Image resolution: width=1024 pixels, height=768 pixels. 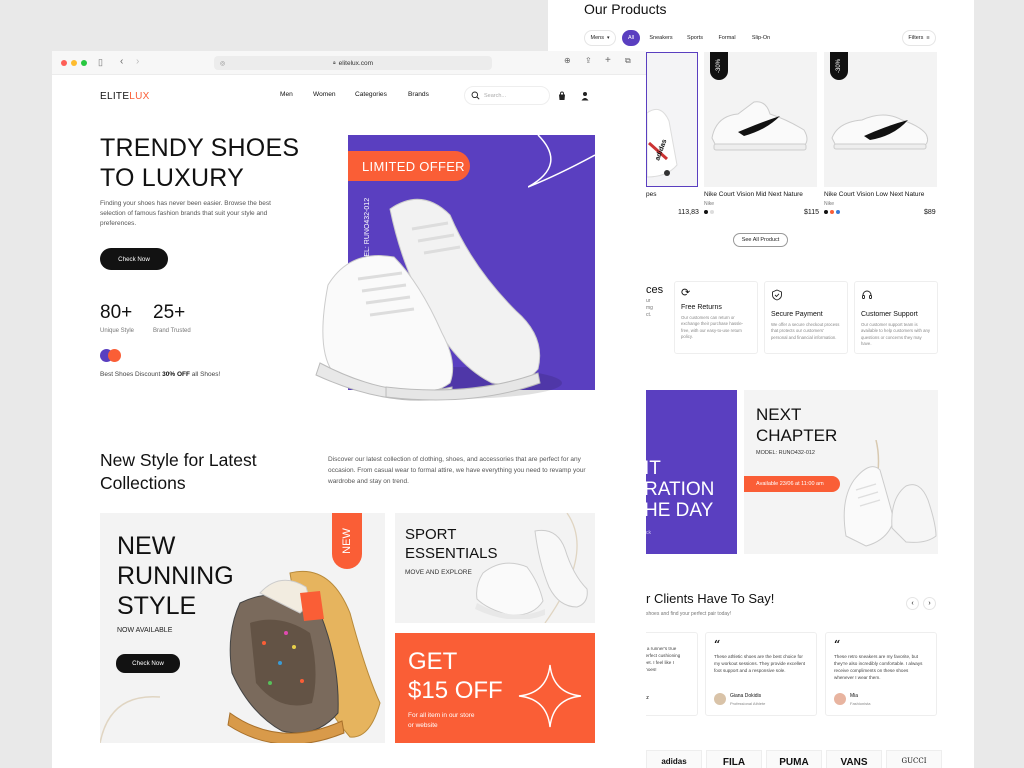 What do you see at coordinates (175, 576) in the screenshot?
I see `running-title: NEW RUNNING STYLE` at bounding box center [175, 576].